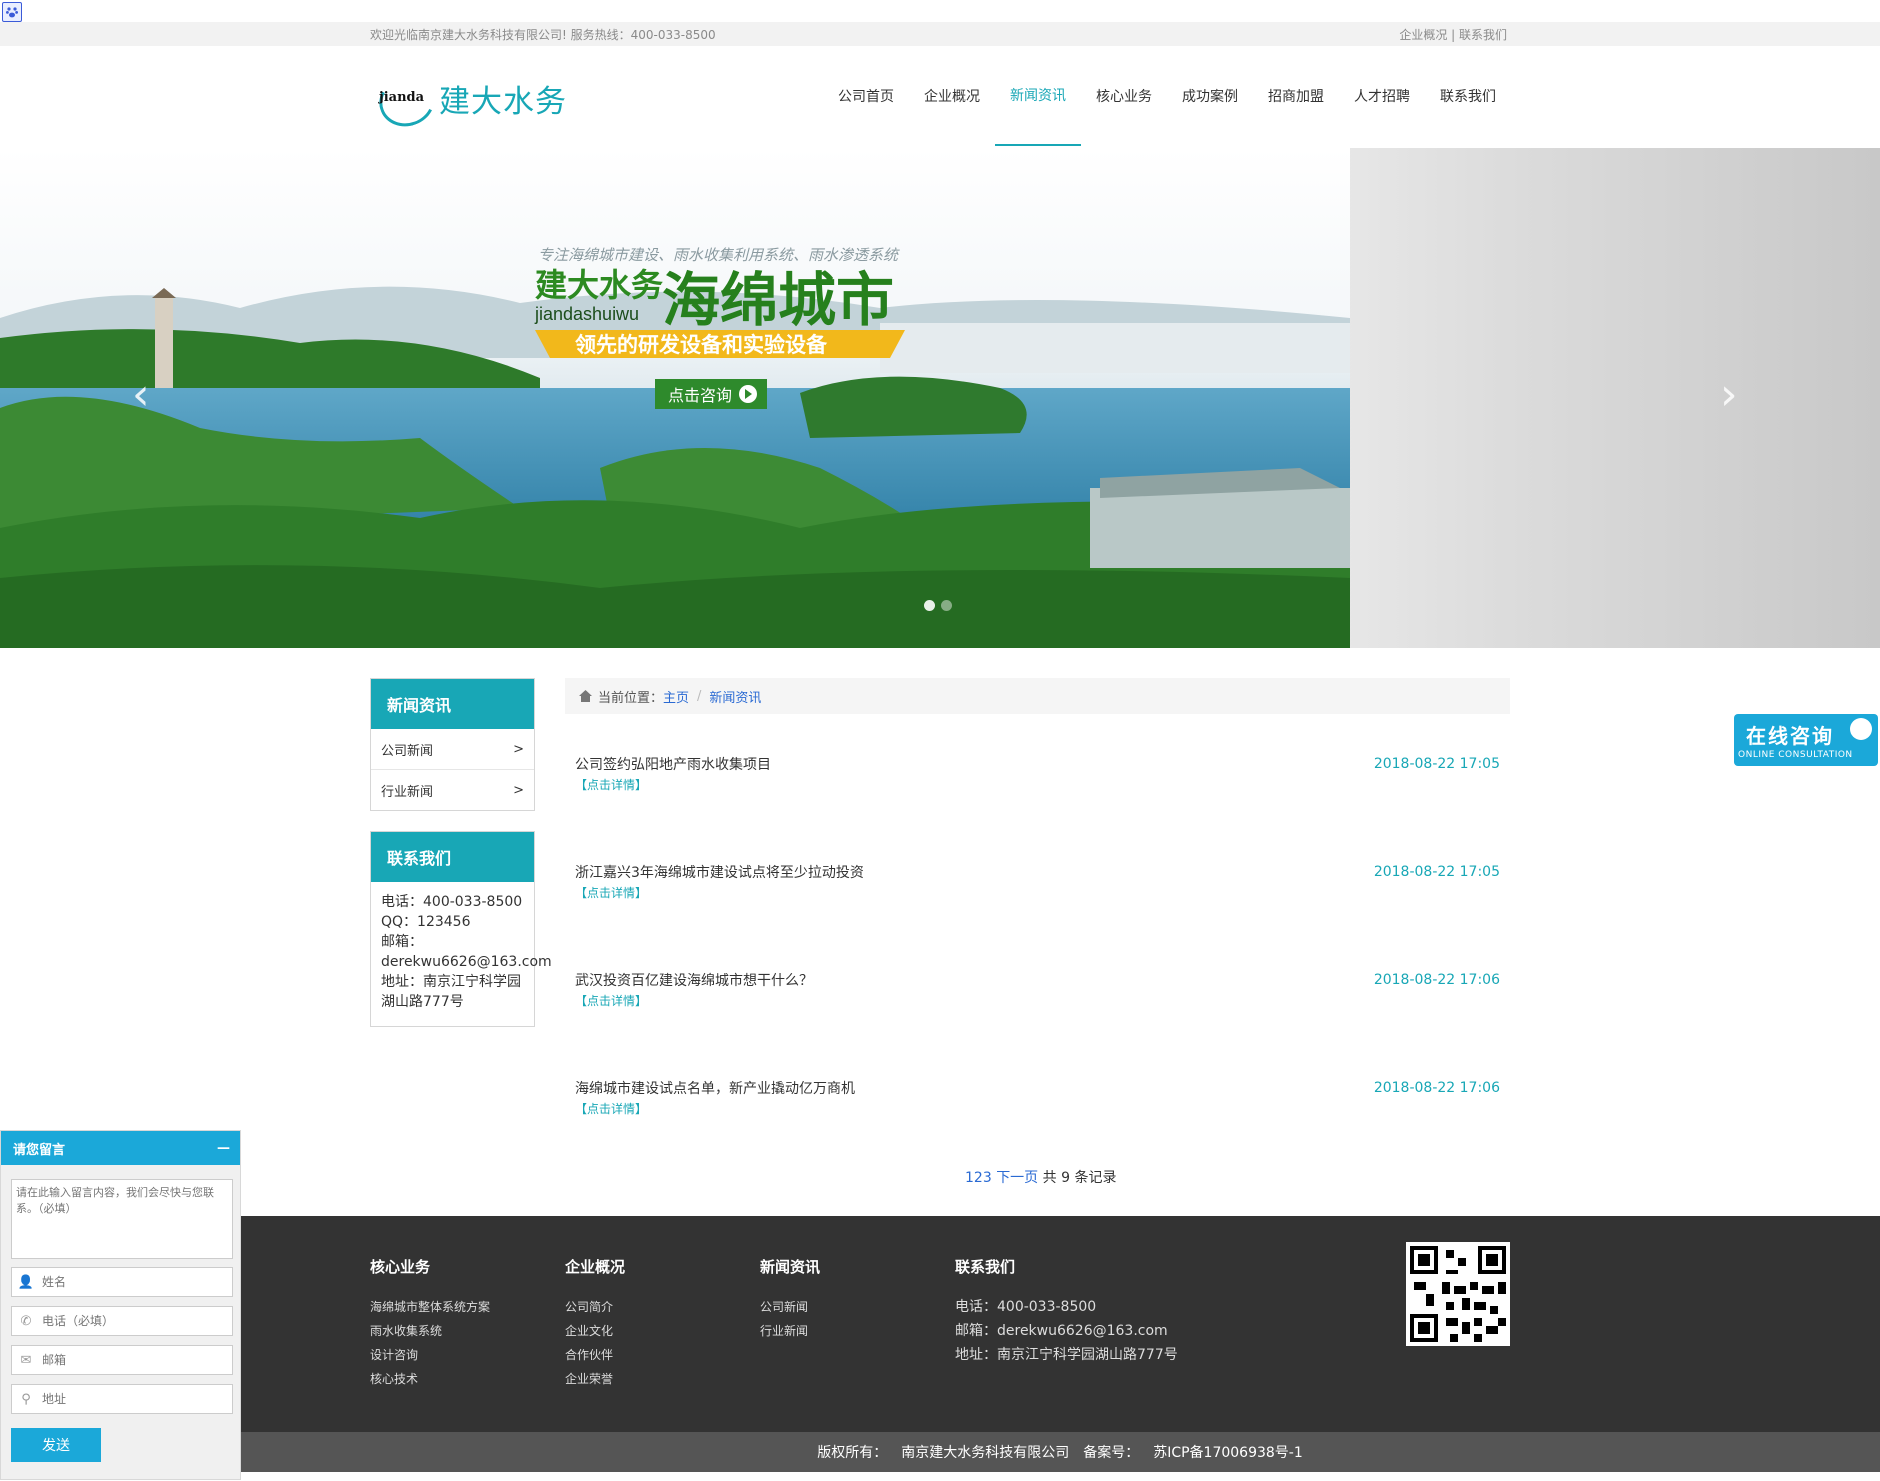 The width and height of the screenshot is (1880, 1481). I want to click on email-input, so click(132, 1360).